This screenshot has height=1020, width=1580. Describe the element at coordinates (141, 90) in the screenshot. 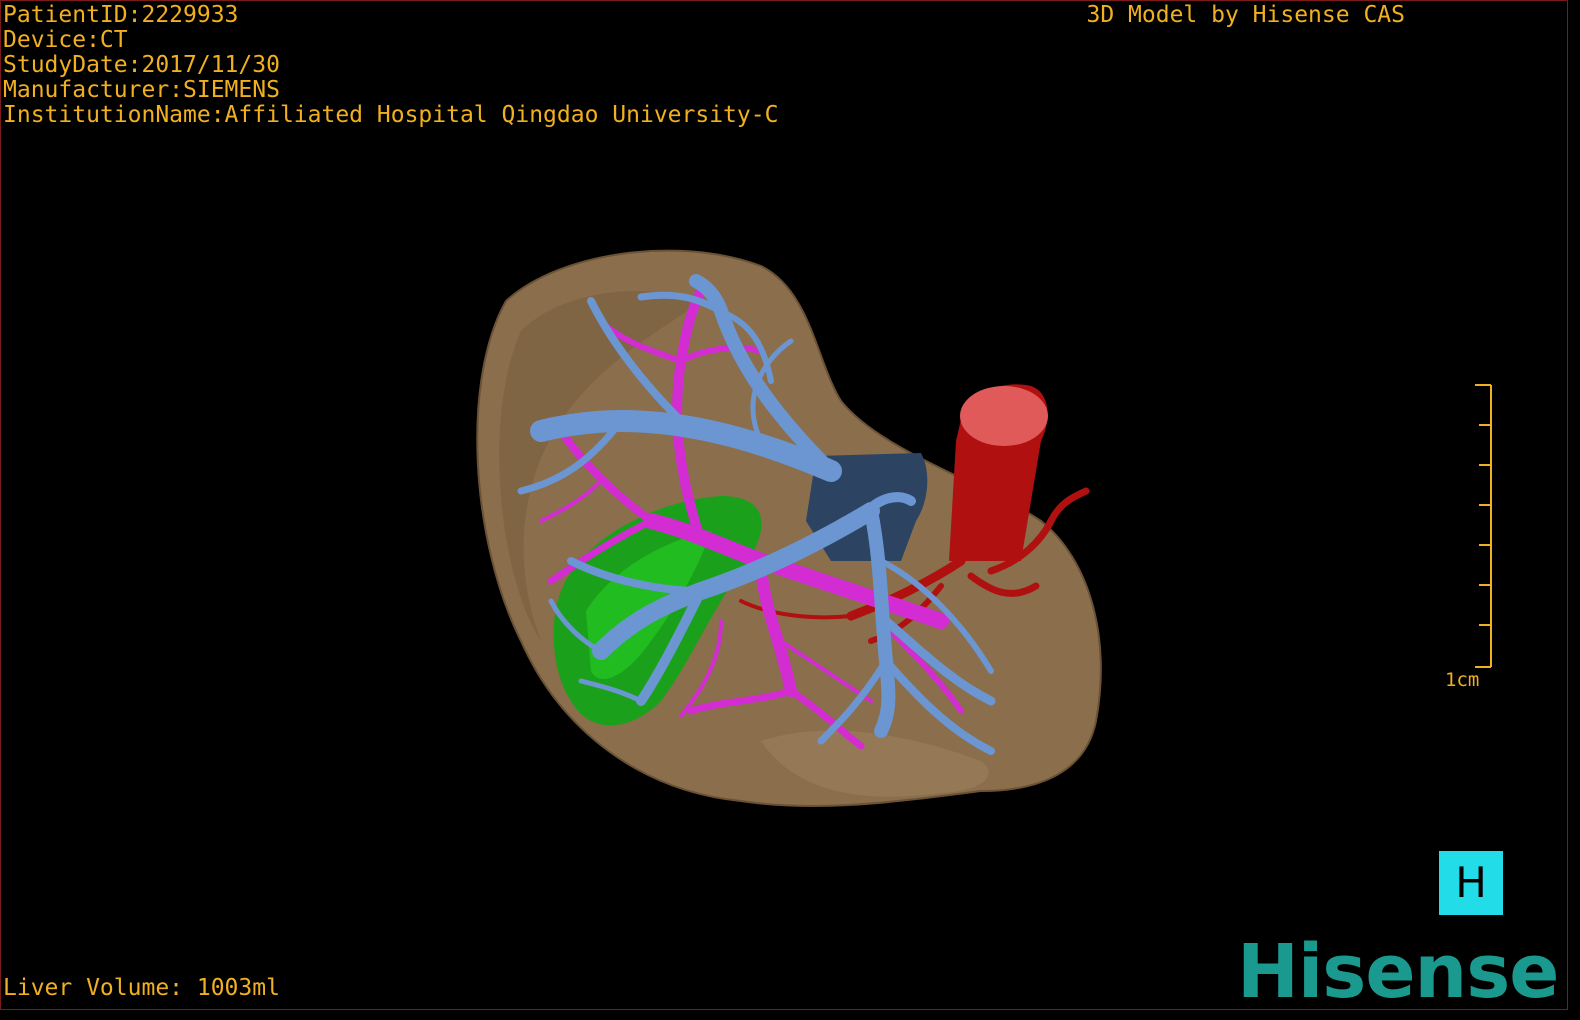

I see `manufacturer: Manufacturer:SIEMENS` at that location.